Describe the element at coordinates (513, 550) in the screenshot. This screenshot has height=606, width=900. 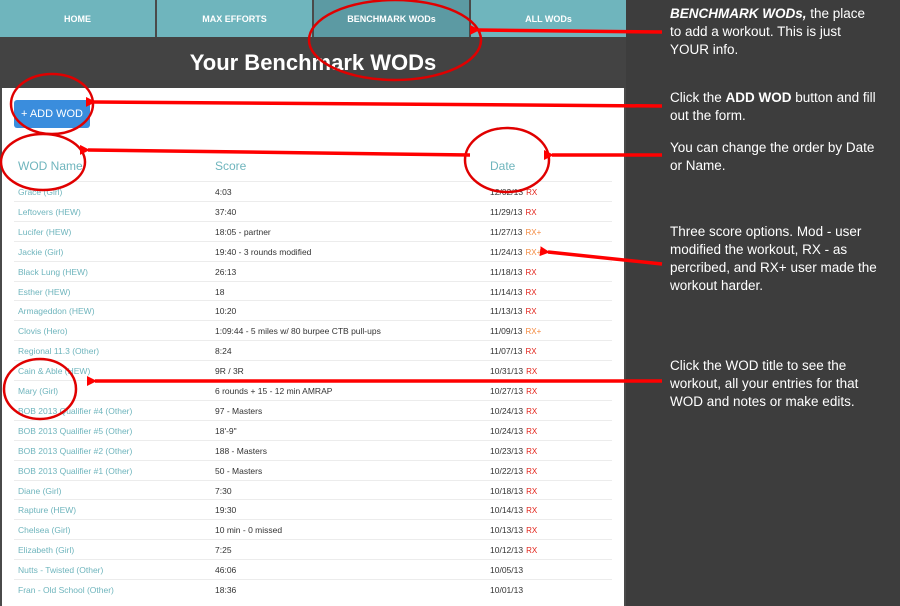
I see `wod-date: 10/12/13 RX` at that location.